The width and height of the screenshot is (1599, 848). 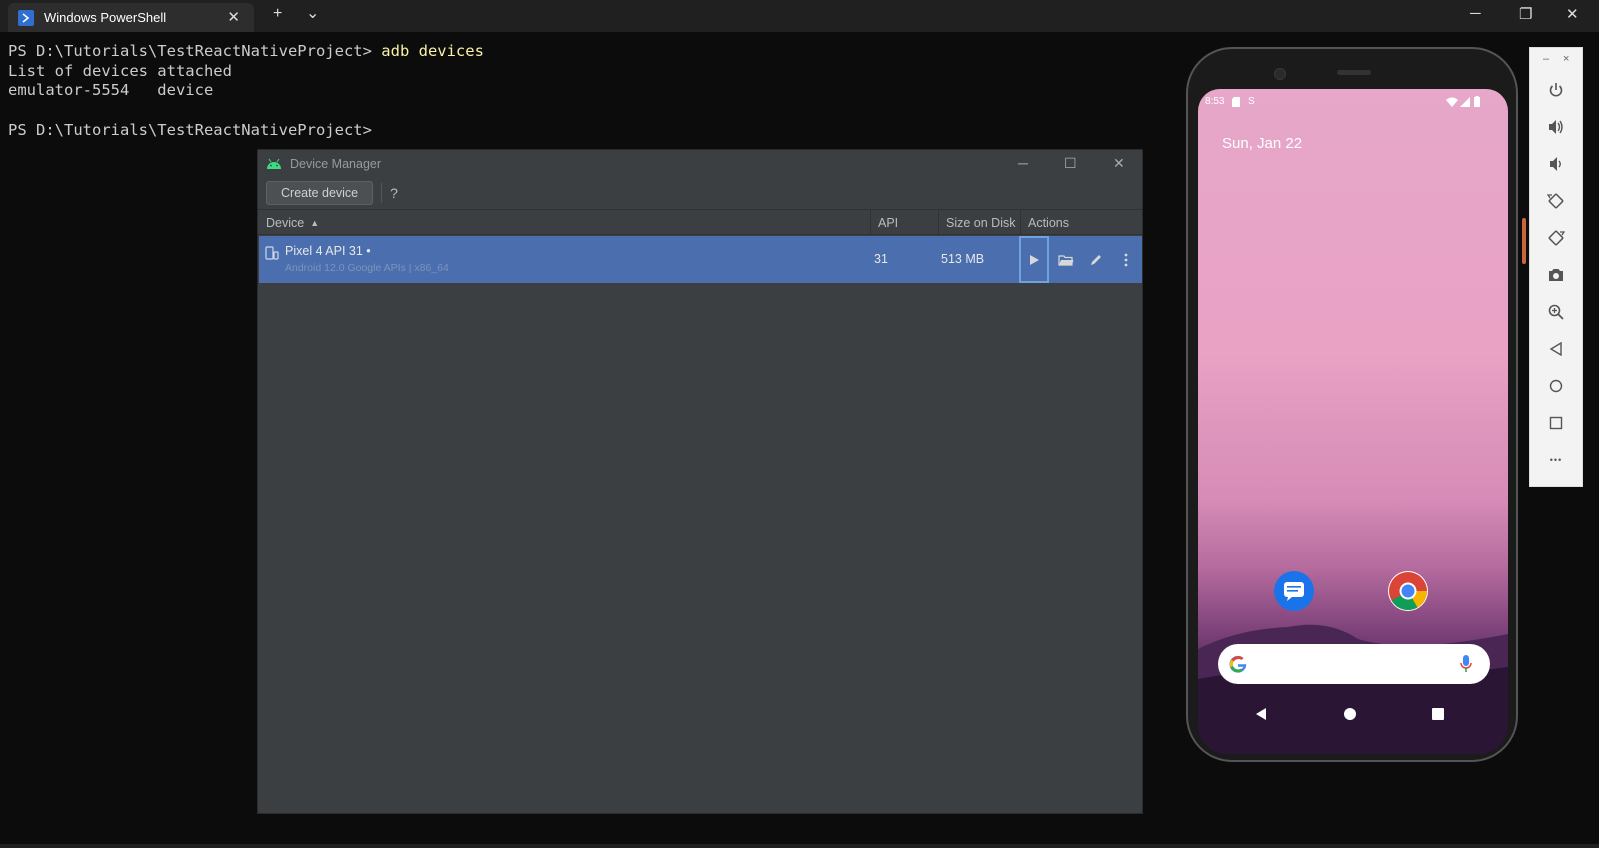 I want to click on more-actions-button, so click(x=1126, y=259).